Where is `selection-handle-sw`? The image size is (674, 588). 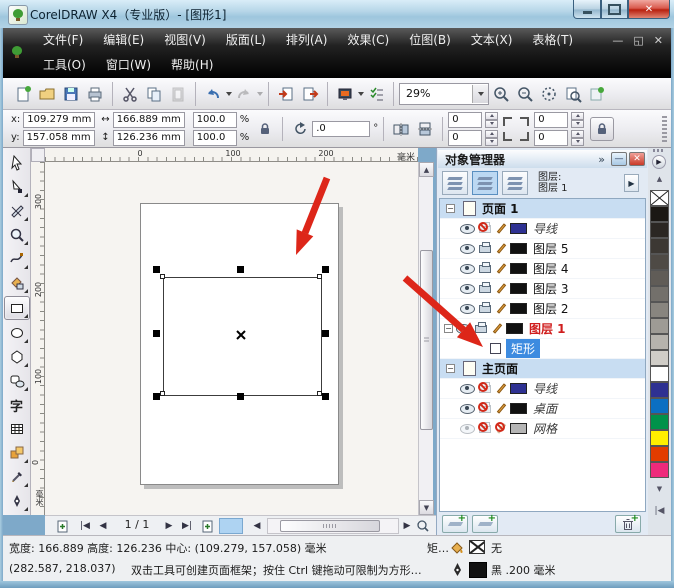
selection-handle-sw is located at coordinates (156, 396).